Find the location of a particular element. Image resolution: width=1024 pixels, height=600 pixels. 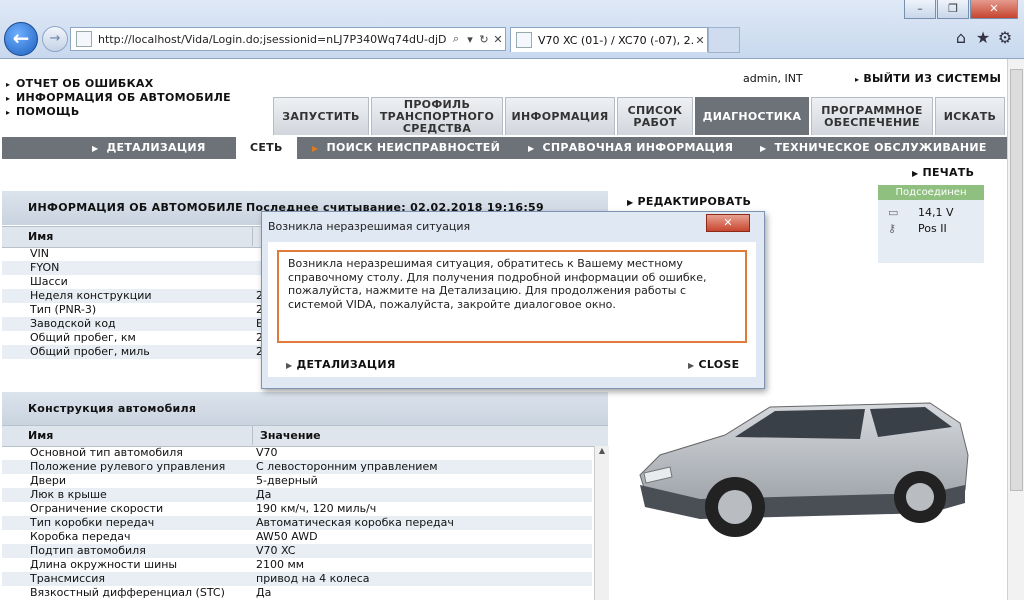

new-tab-button is located at coordinates (724, 40).